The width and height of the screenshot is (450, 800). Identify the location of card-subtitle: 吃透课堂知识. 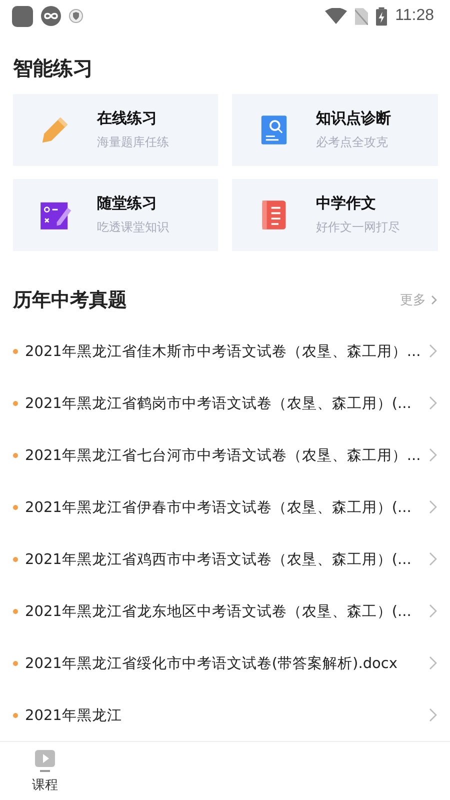
(133, 227).